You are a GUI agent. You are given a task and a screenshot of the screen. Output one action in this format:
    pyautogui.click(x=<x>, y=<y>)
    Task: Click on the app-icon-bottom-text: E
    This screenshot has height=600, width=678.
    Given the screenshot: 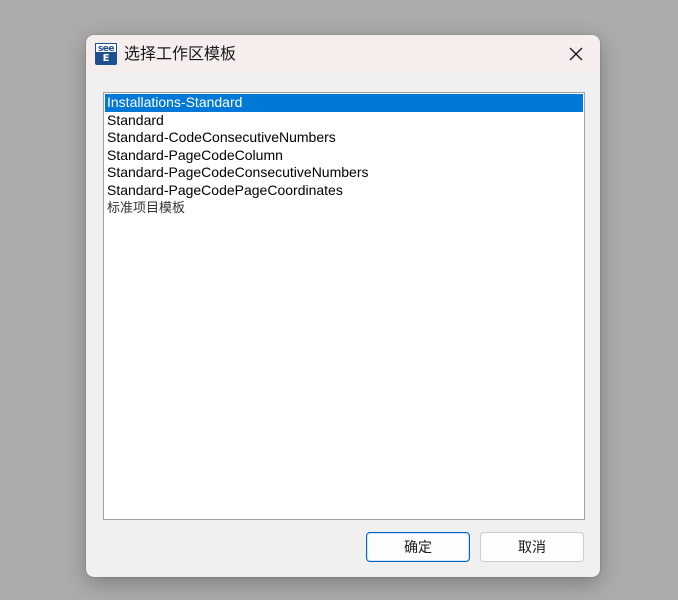 What is the action you would take?
    pyautogui.click(x=106, y=58)
    